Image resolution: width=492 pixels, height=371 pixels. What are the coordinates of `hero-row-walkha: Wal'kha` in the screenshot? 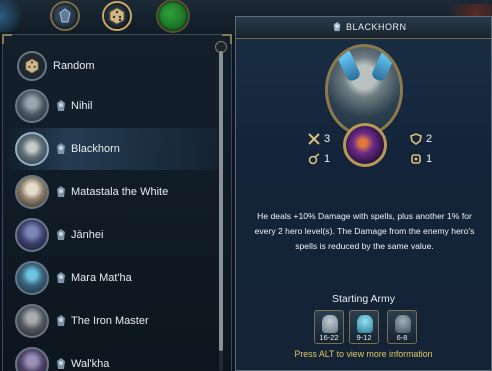 It's located at (110, 357).